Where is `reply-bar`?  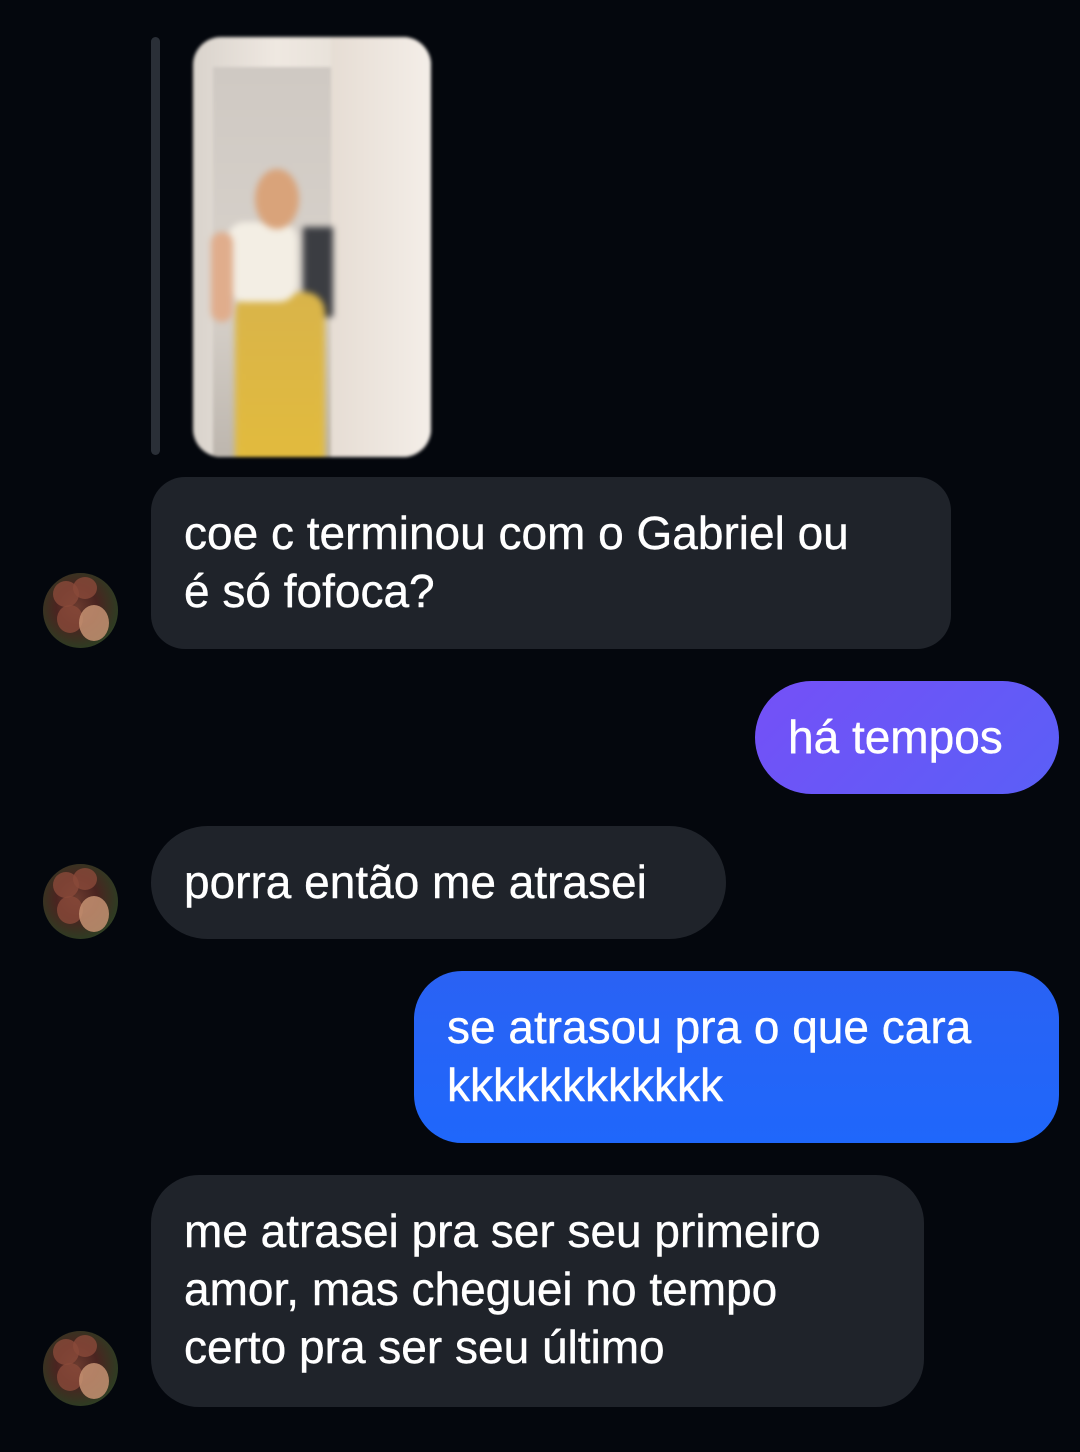
reply-bar is located at coordinates (155, 246).